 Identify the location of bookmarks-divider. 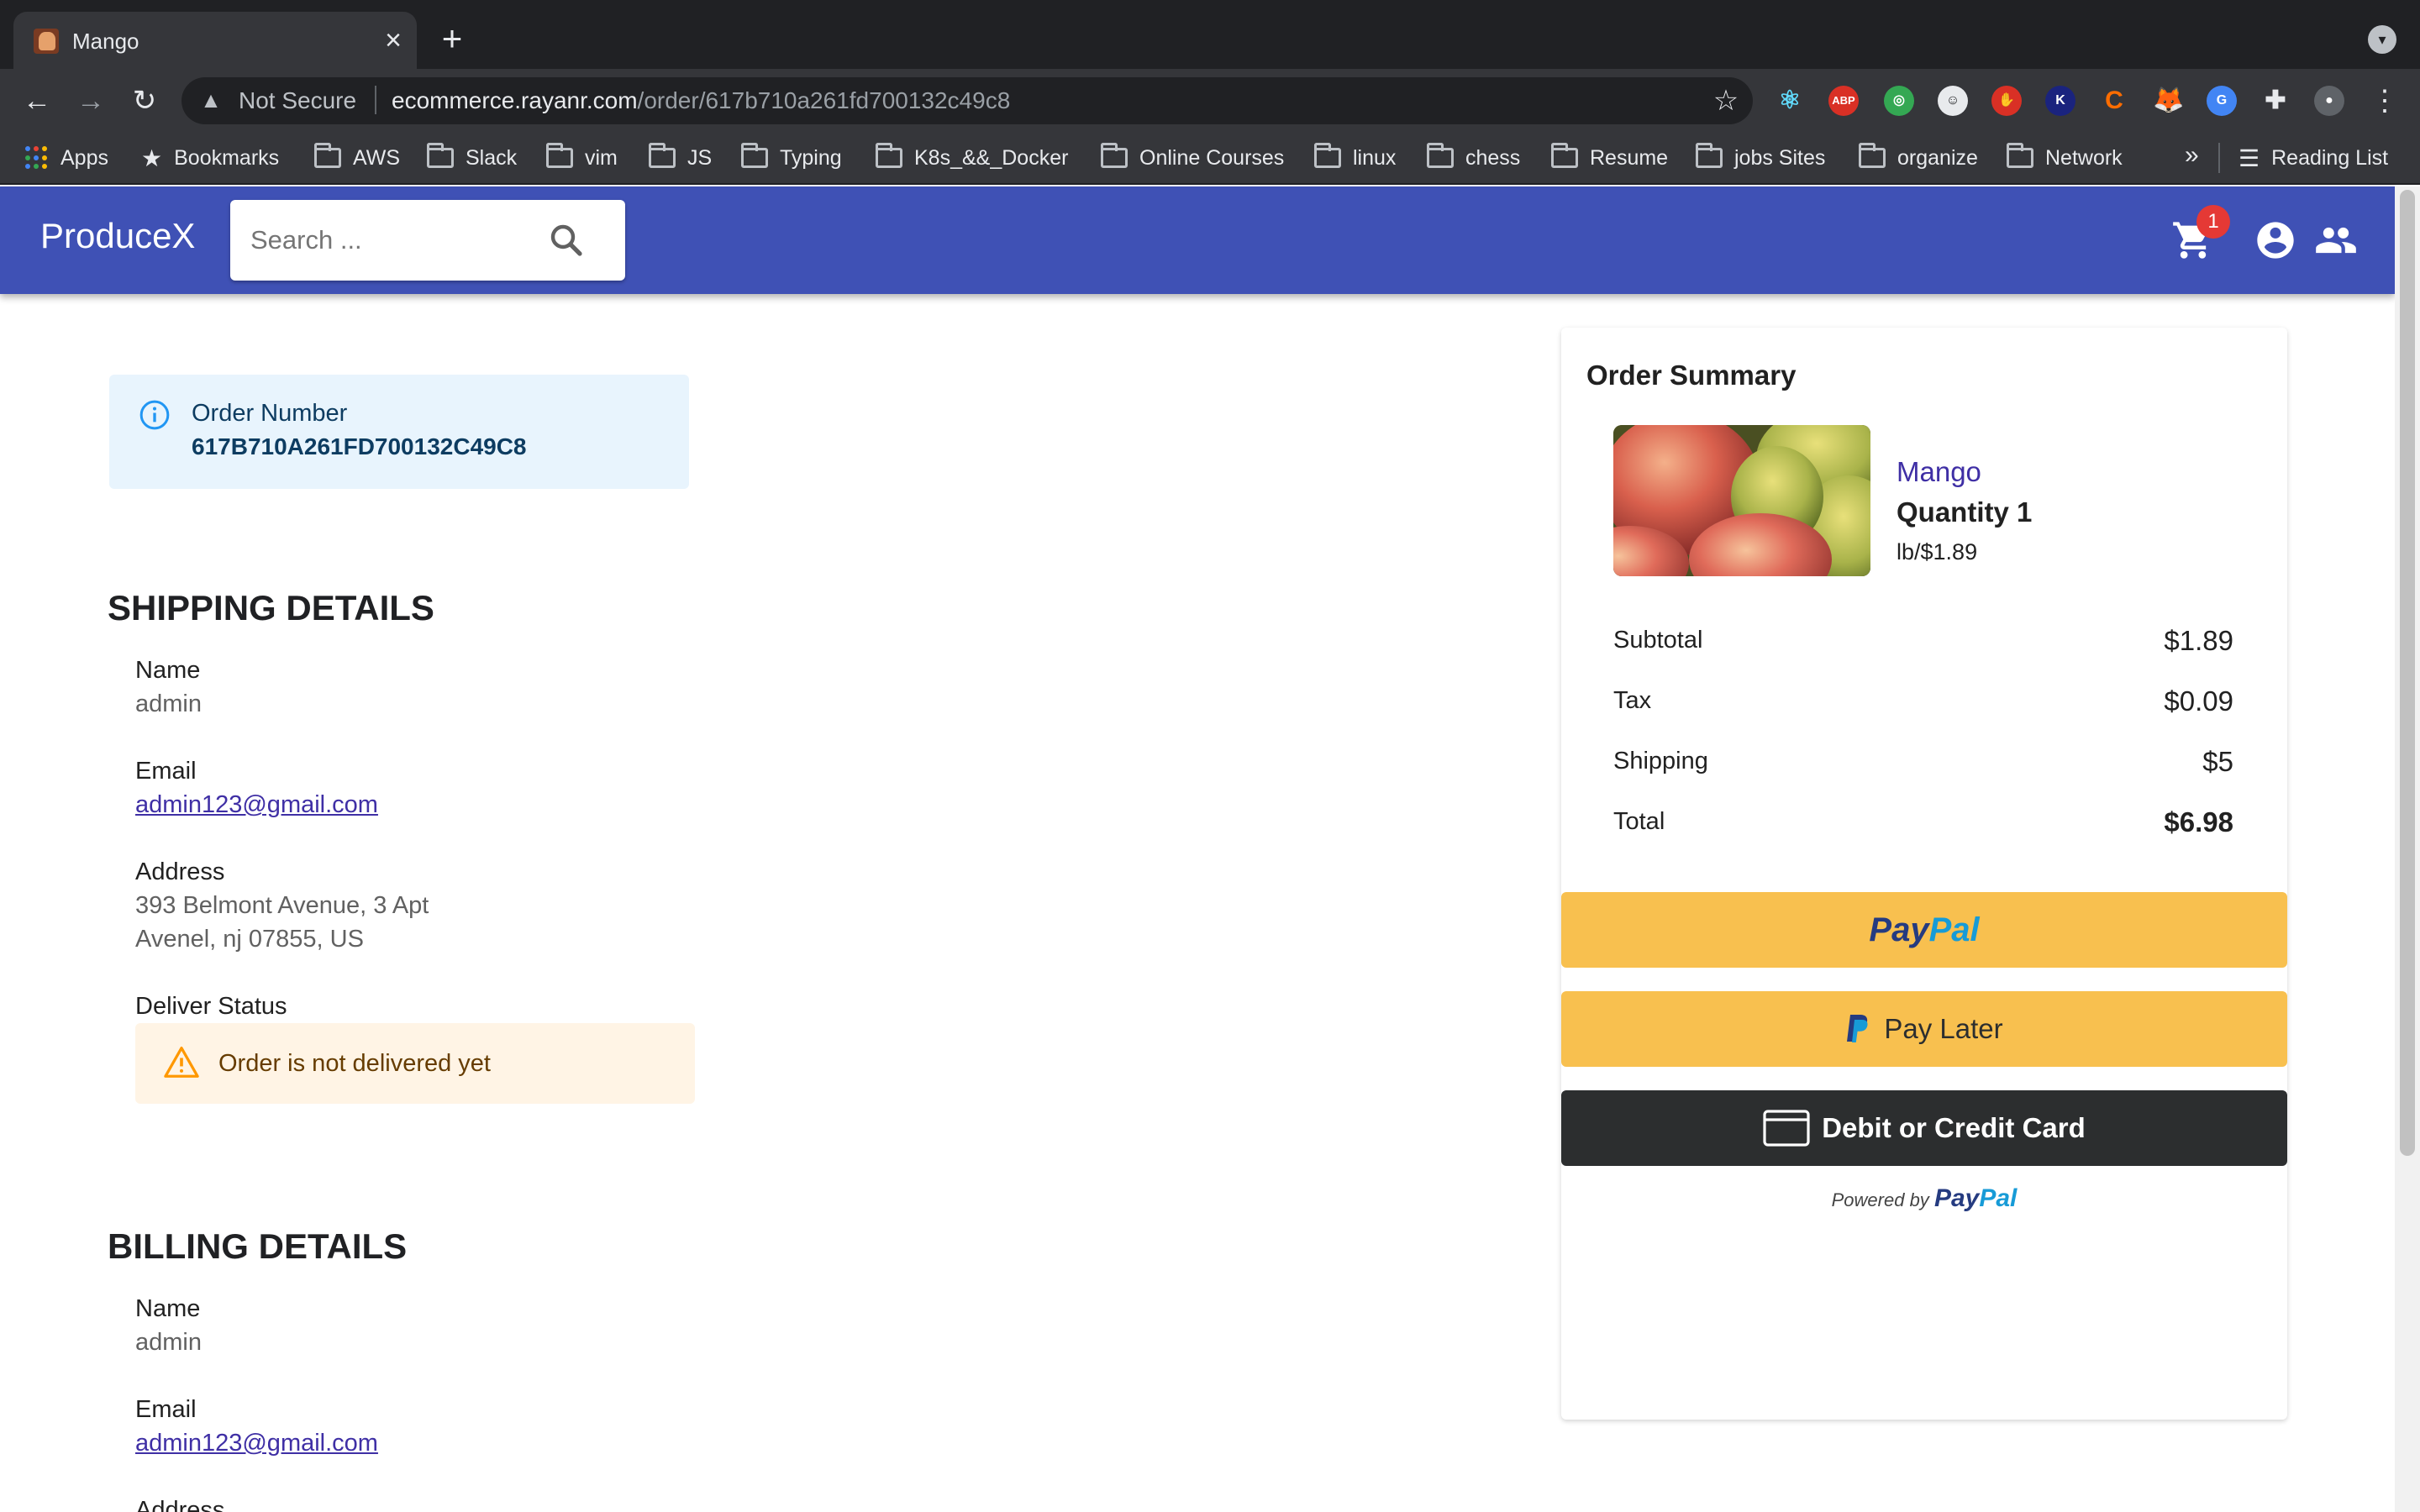
(2219, 158).